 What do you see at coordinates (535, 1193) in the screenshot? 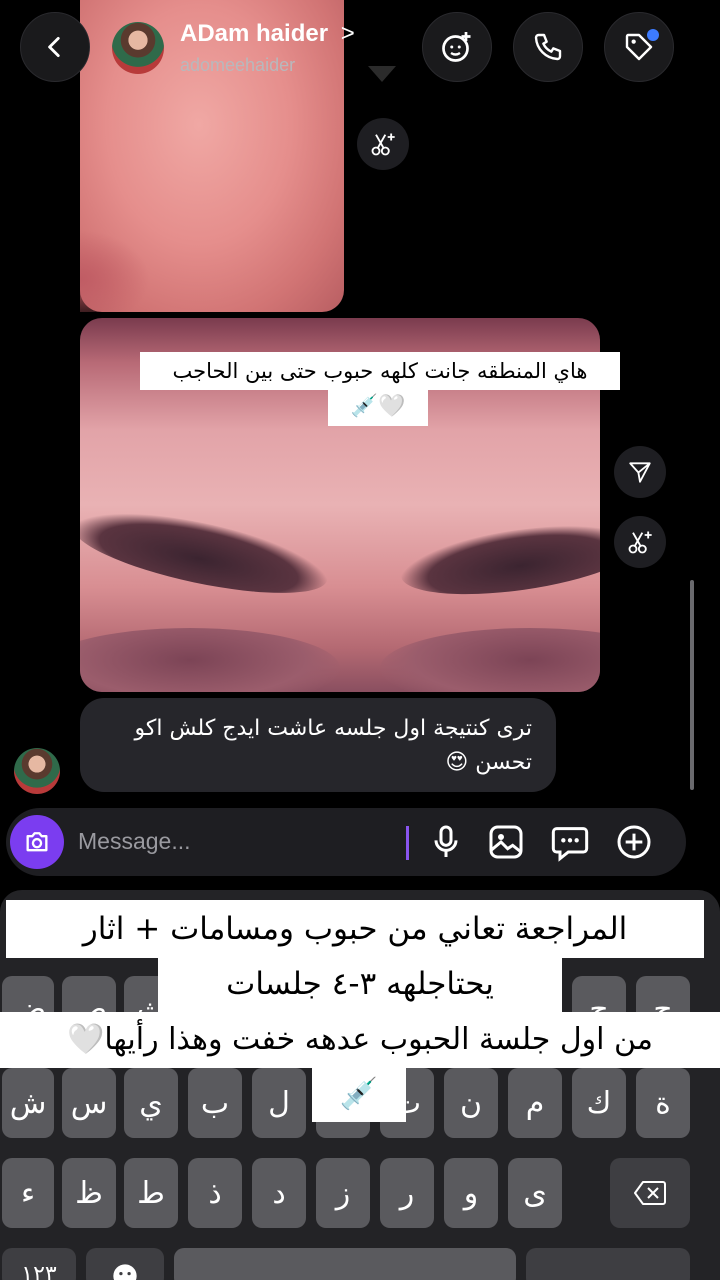
I see `key: ى` at bounding box center [535, 1193].